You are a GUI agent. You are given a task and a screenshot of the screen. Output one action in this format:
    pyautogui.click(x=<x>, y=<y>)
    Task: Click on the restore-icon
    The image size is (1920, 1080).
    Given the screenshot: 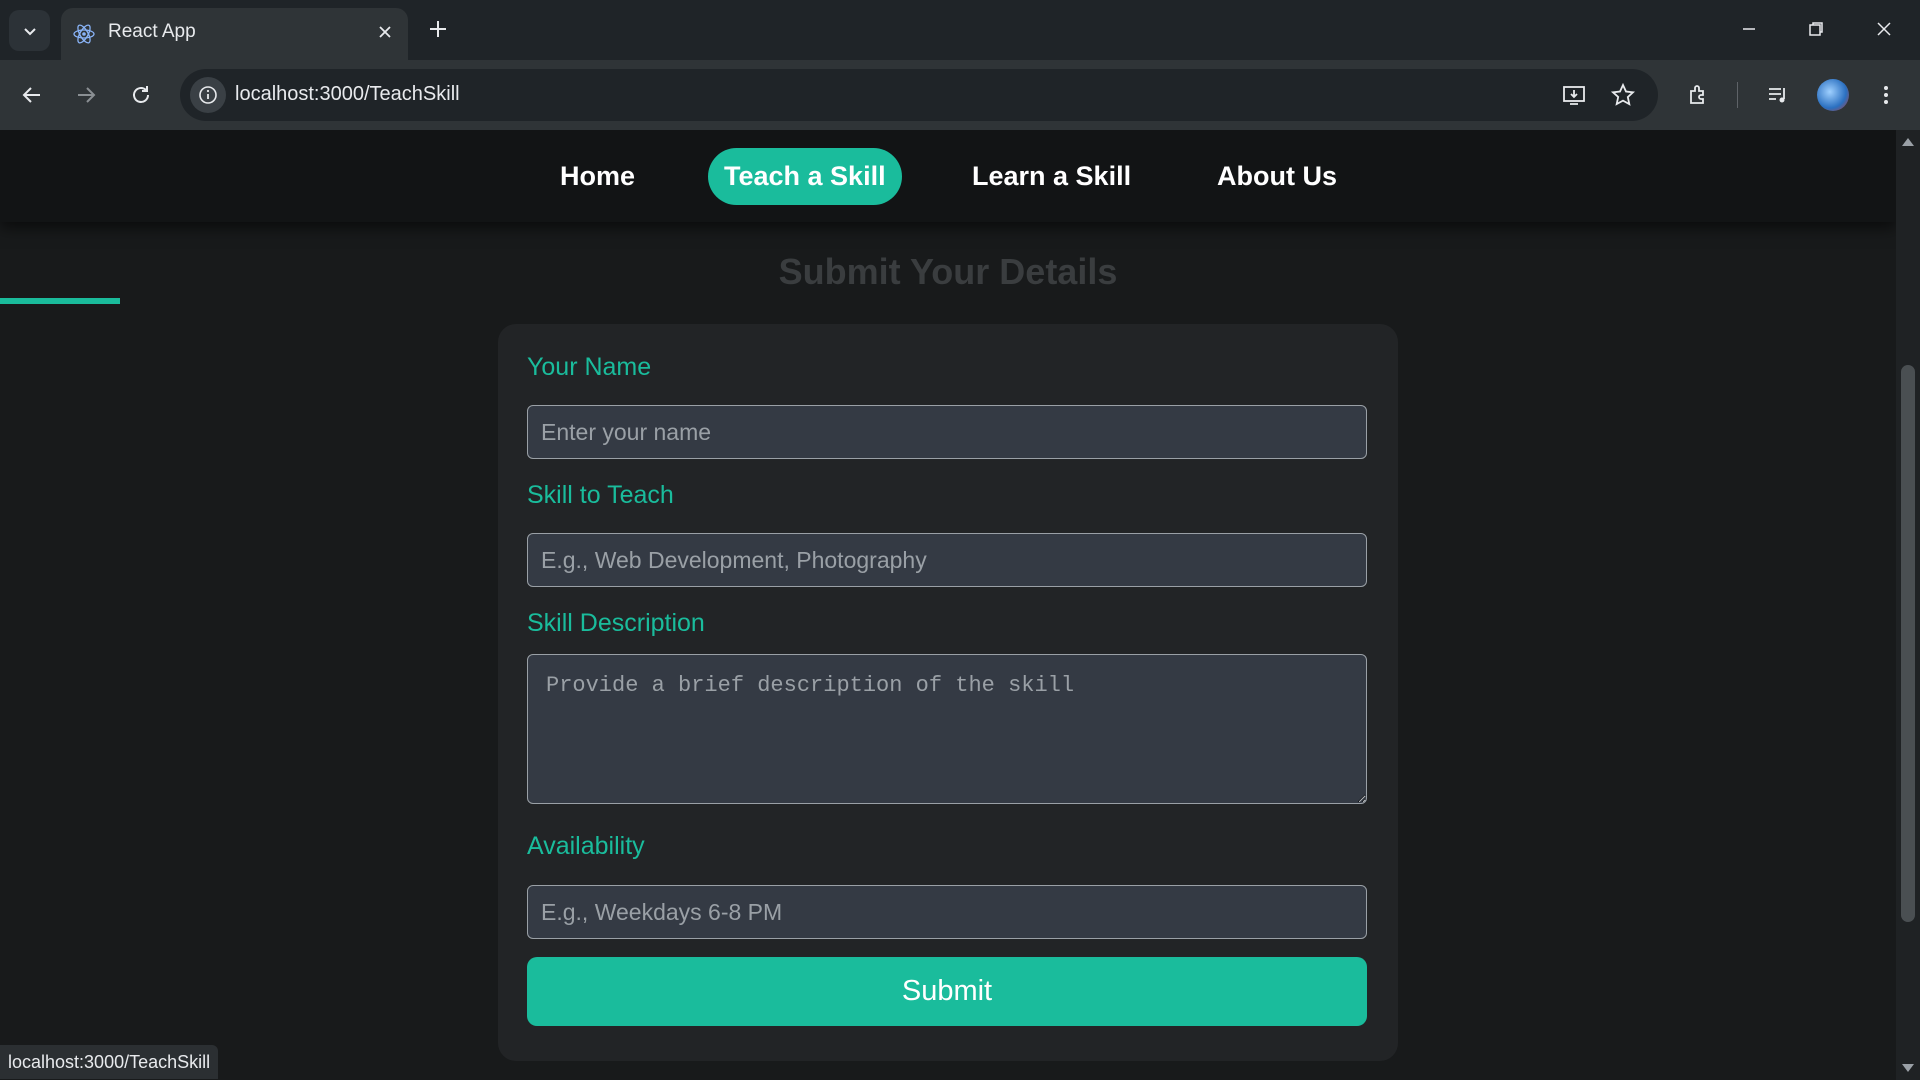 What is the action you would take?
    pyautogui.click(x=1816, y=29)
    